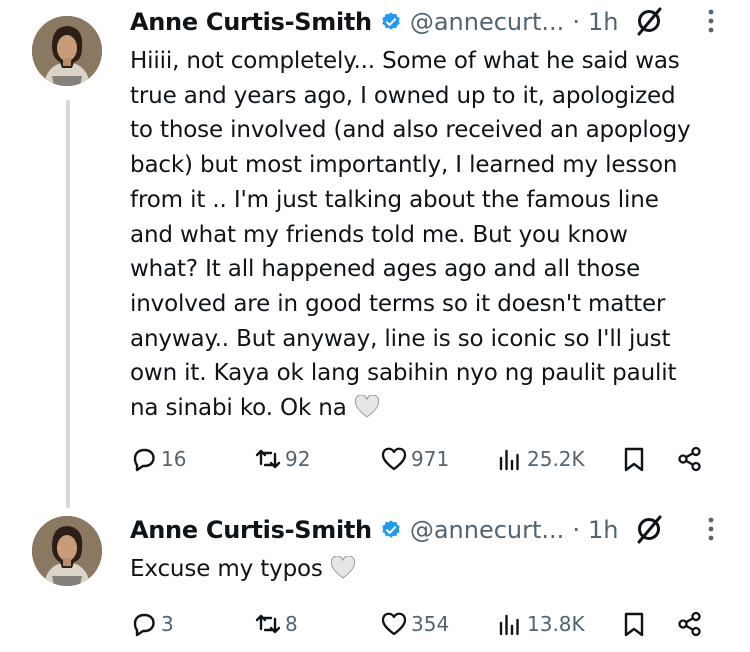  I want to click on tweet-text: Excuse my typos, so click(430, 569).